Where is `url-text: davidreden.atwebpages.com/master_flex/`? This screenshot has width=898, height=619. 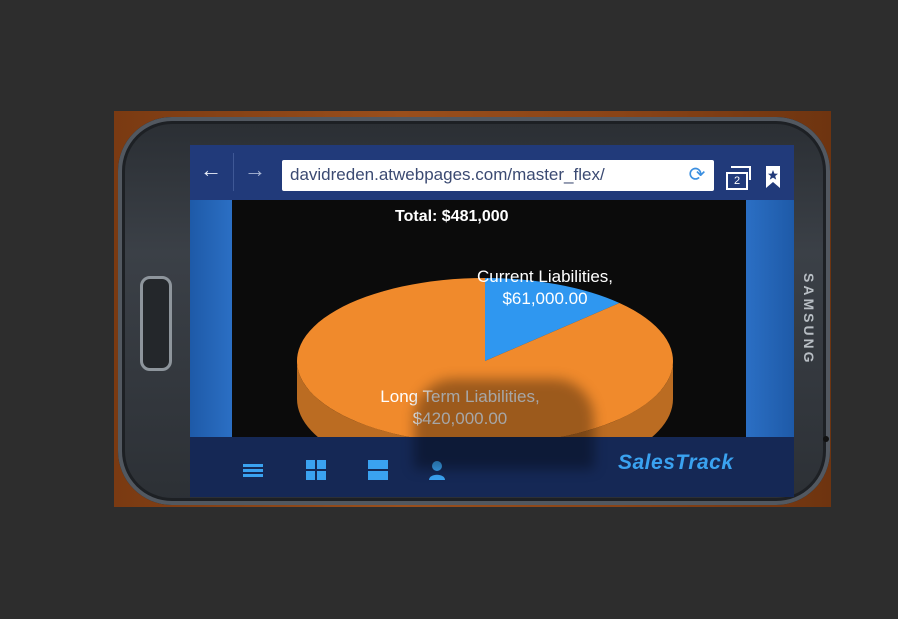 url-text: davidreden.atwebpages.com/master_flex/ is located at coordinates (447, 174).